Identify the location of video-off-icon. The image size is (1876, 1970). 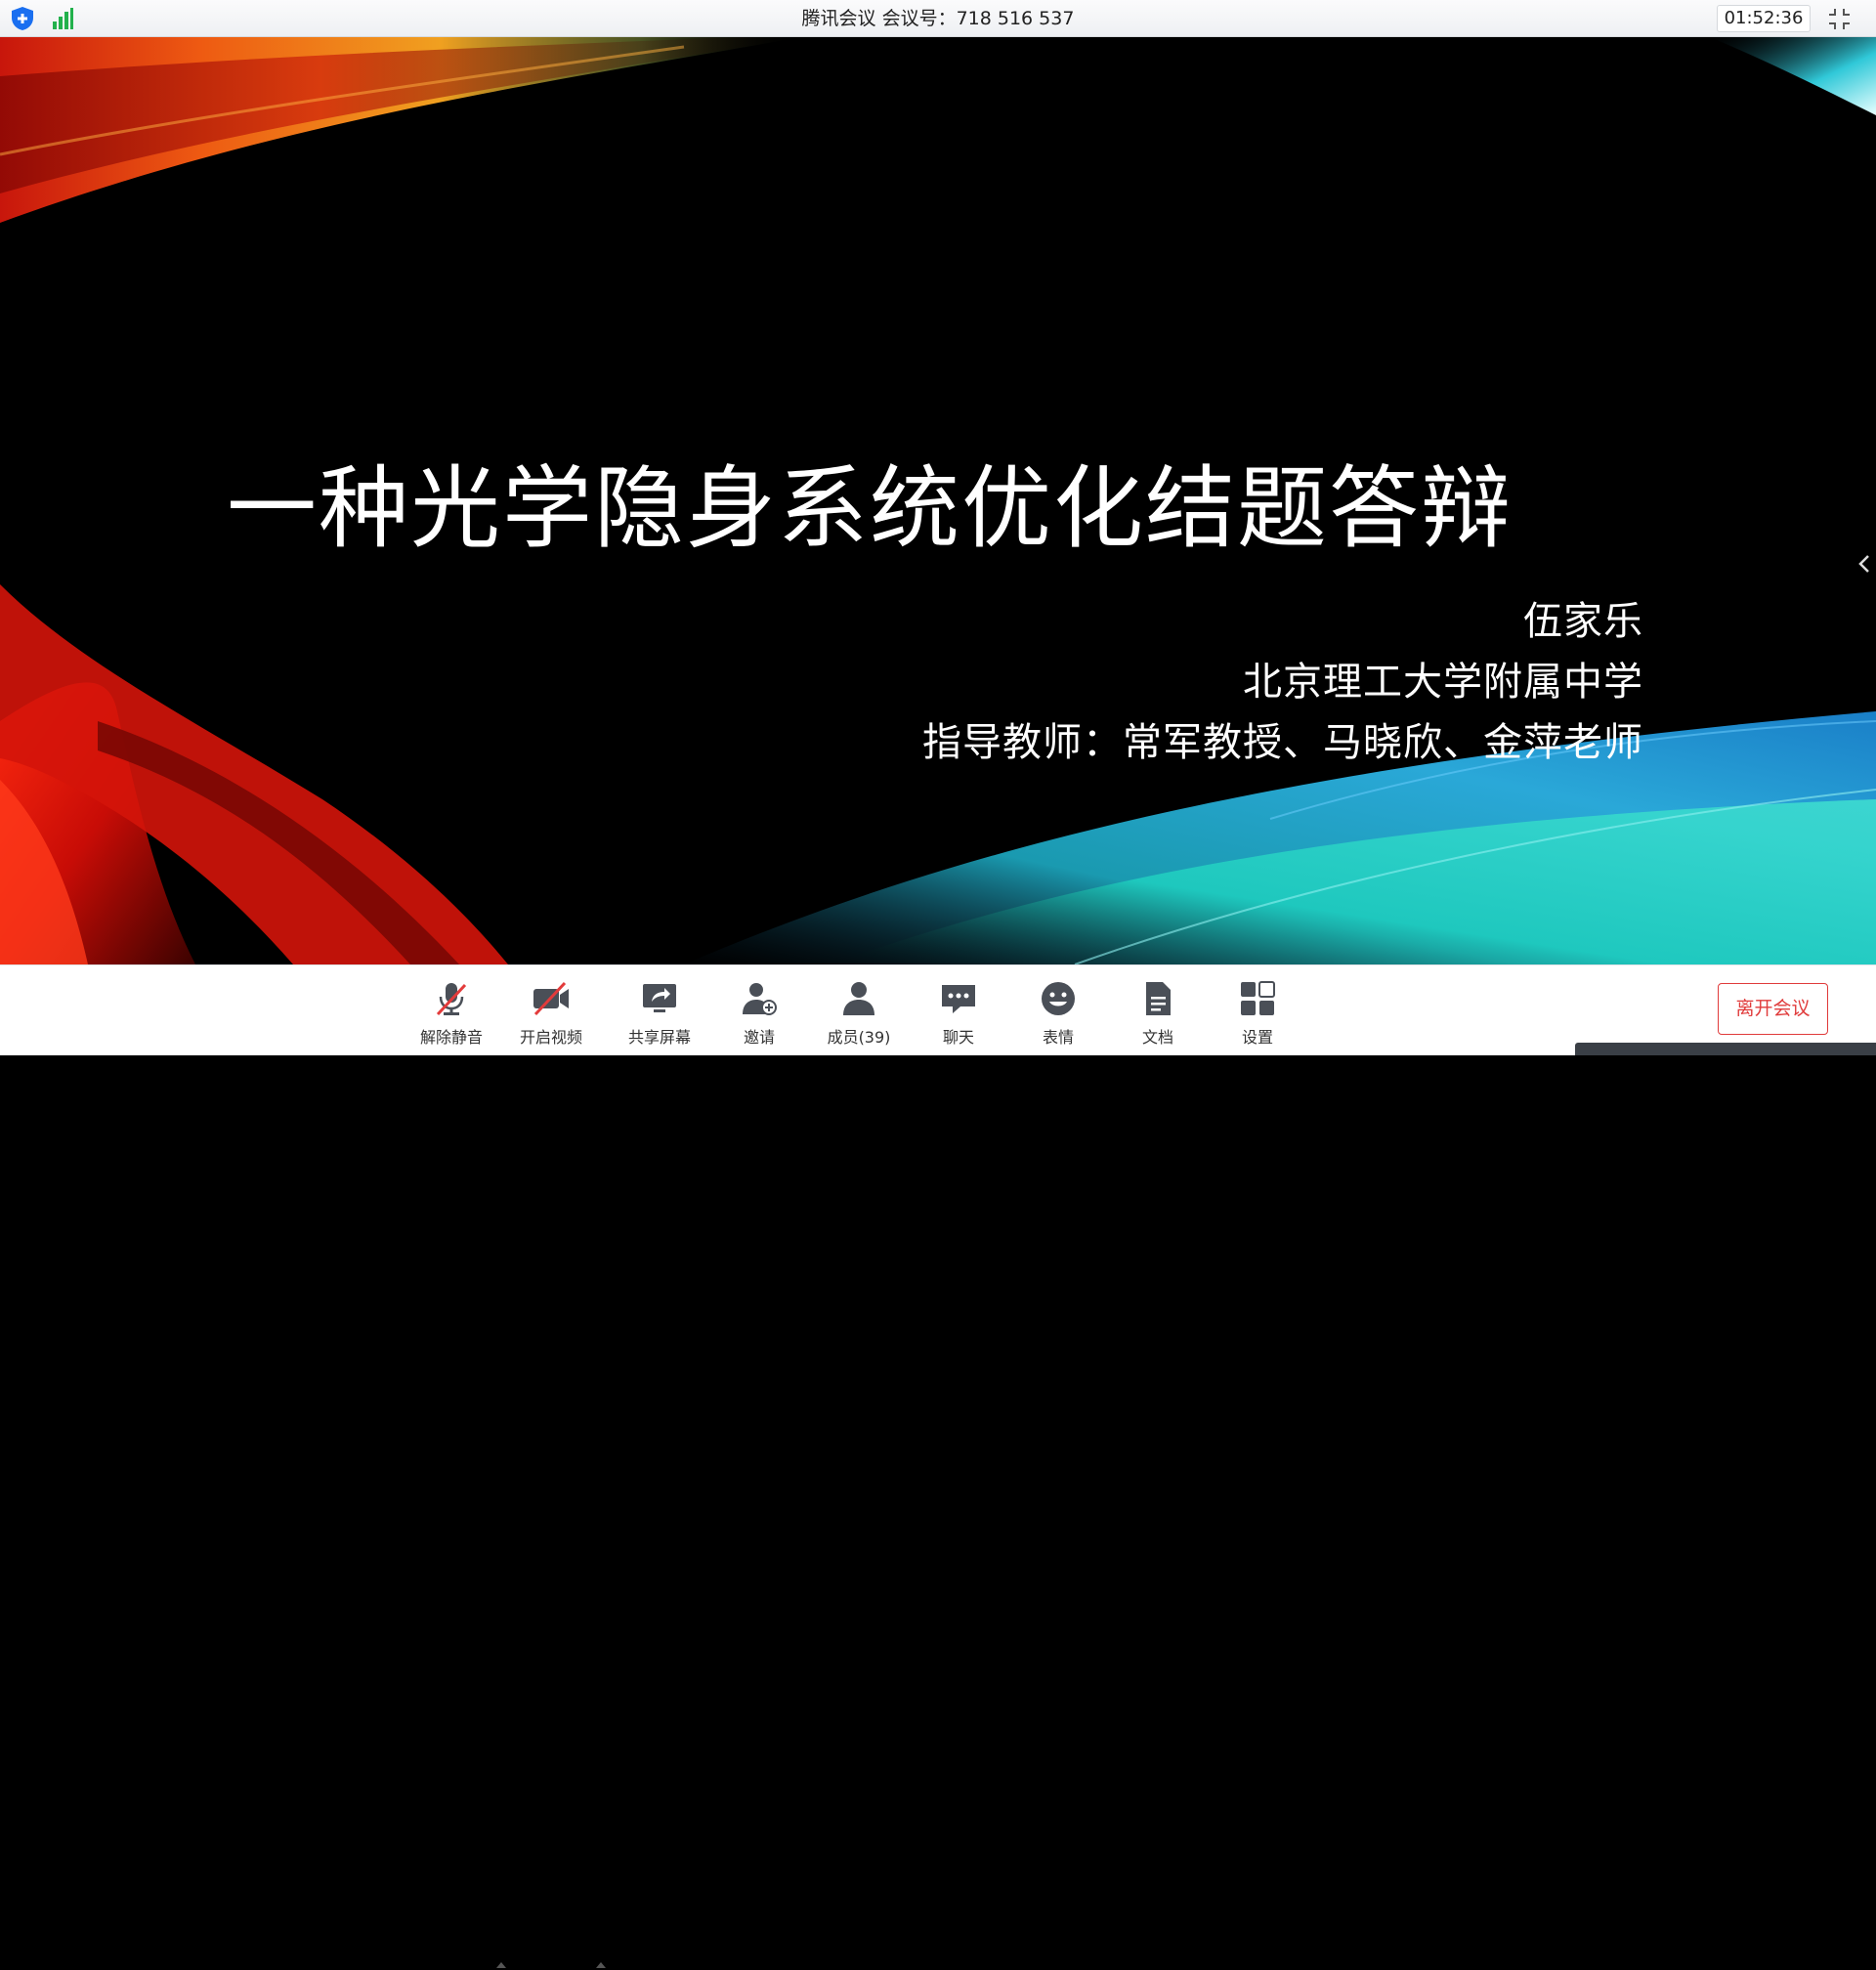
(551, 998).